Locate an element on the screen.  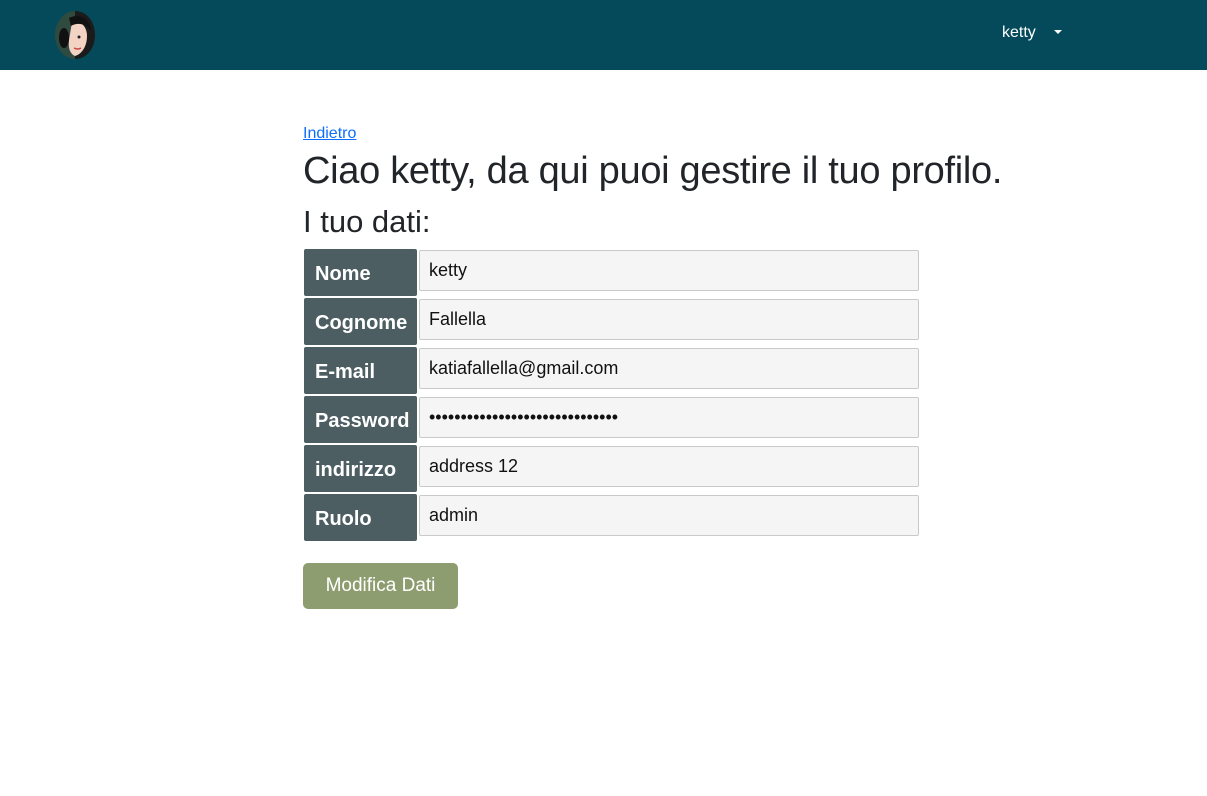
table-row: Password is located at coordinates (611, 420).